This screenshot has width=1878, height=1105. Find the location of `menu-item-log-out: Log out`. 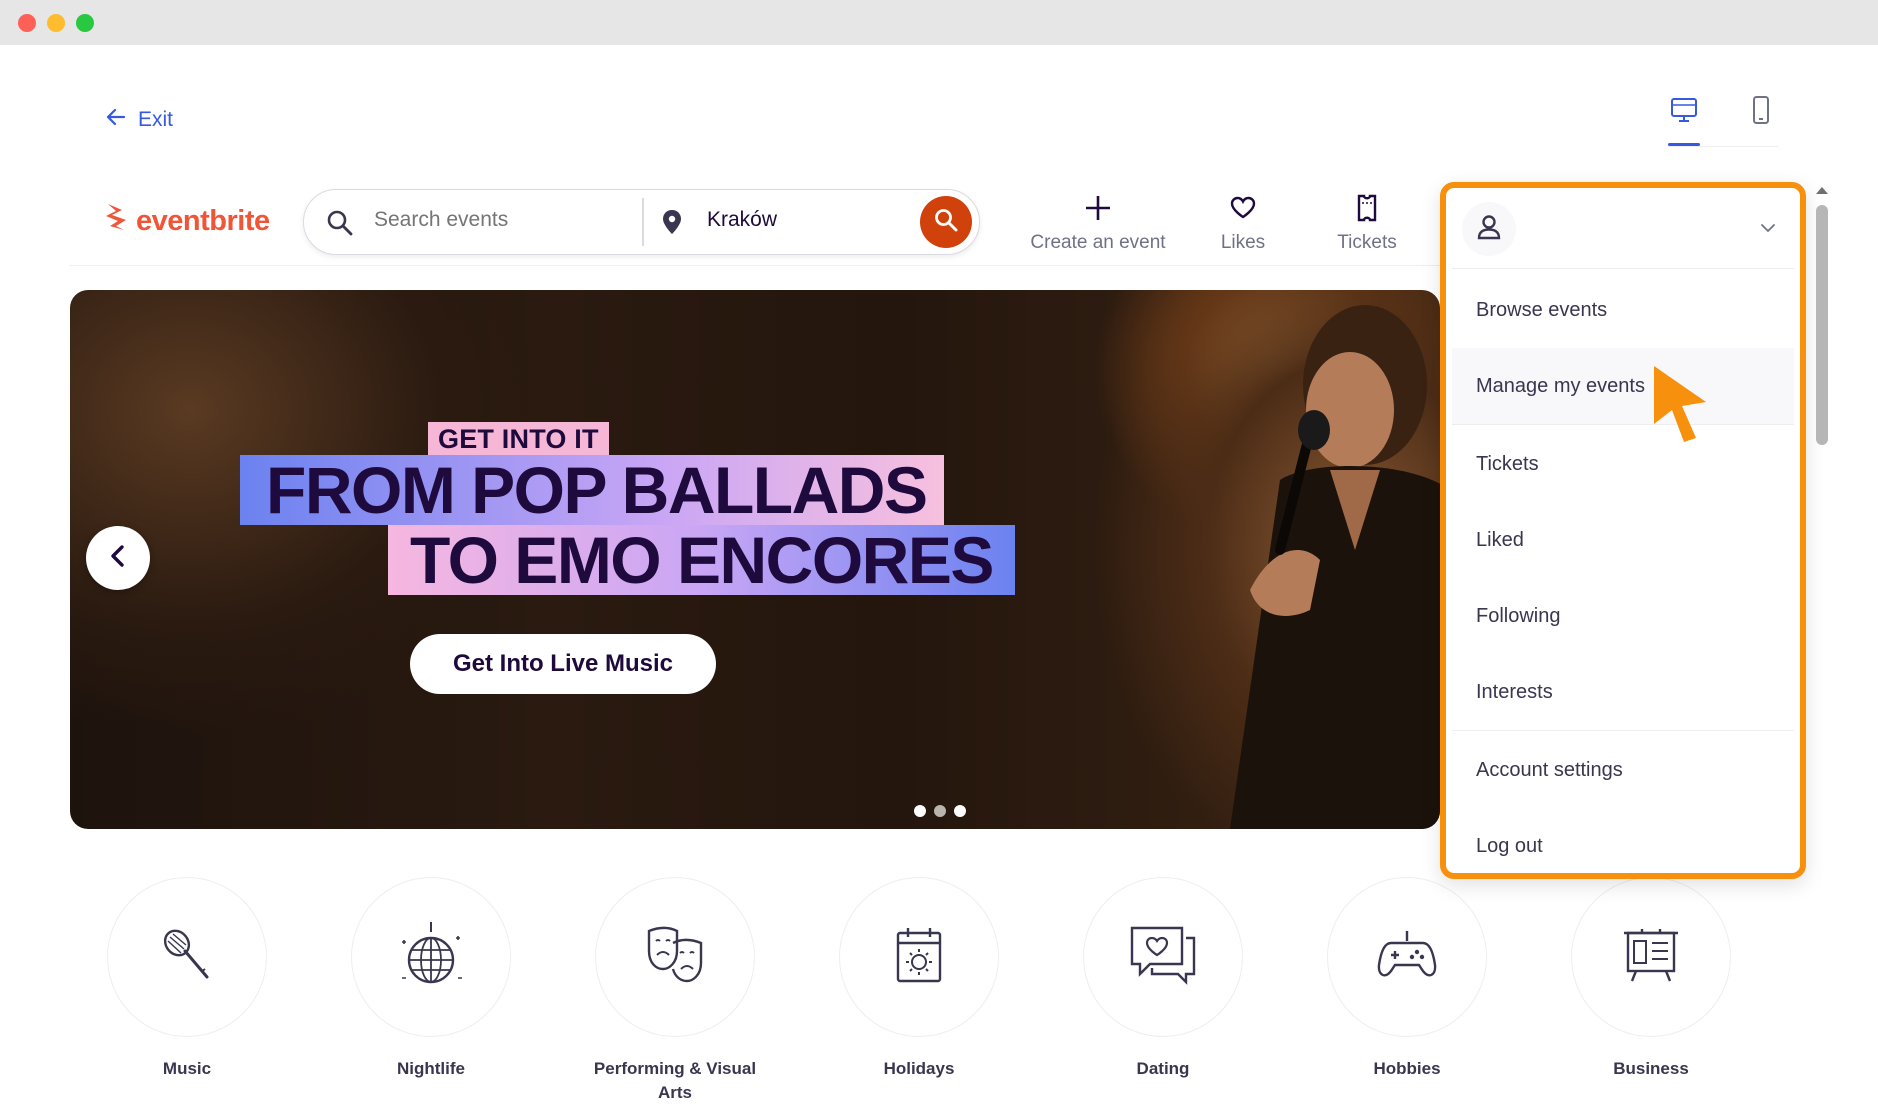

menu-item-log-out: Log out is located at coordinates (1623, 840).